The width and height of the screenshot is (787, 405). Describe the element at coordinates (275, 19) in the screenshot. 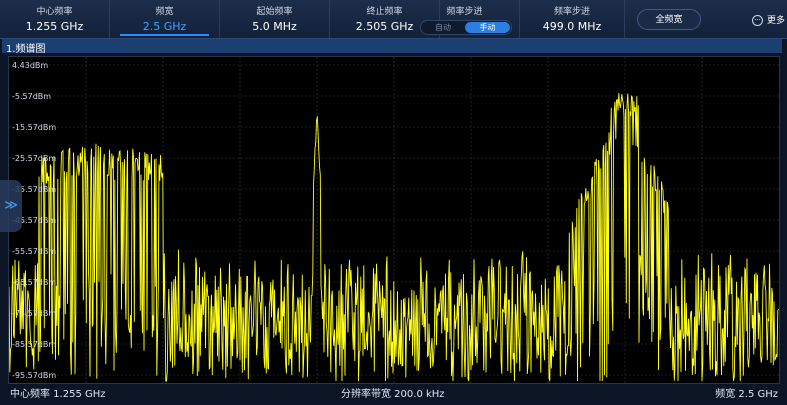

I see `start-frequency-param: 起始频率 5.0 MHz` at that location.